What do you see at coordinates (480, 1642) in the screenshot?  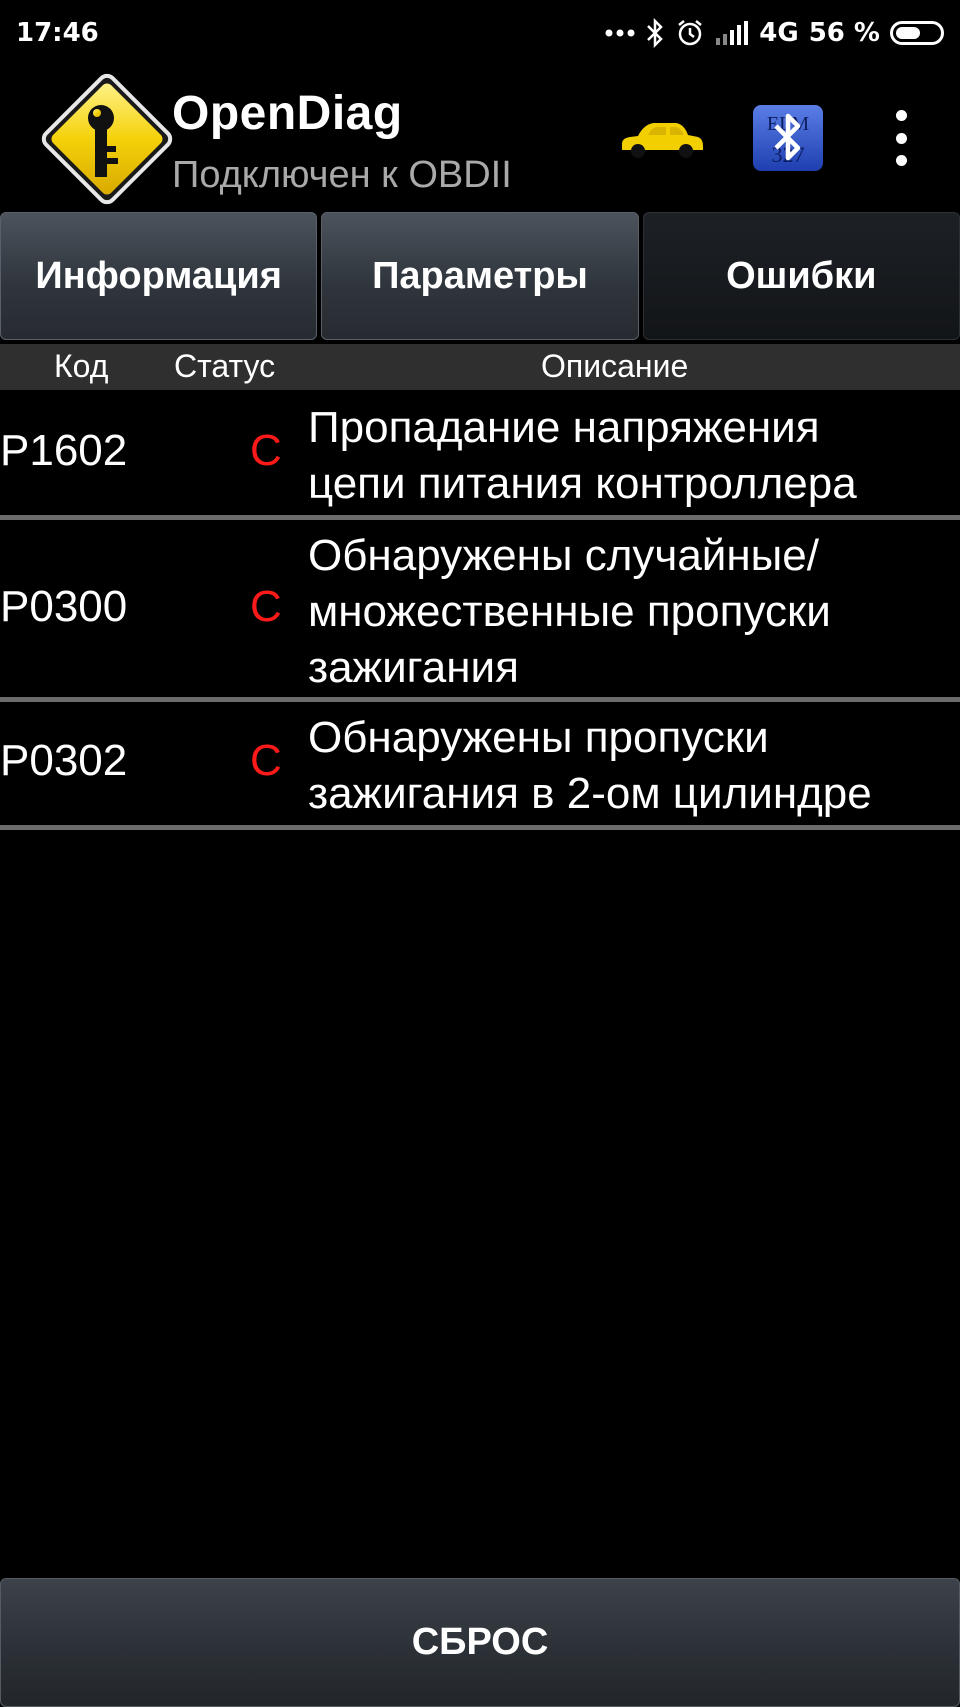 I see `reset-button: СБРОС` at bounding box center [480, 1642].